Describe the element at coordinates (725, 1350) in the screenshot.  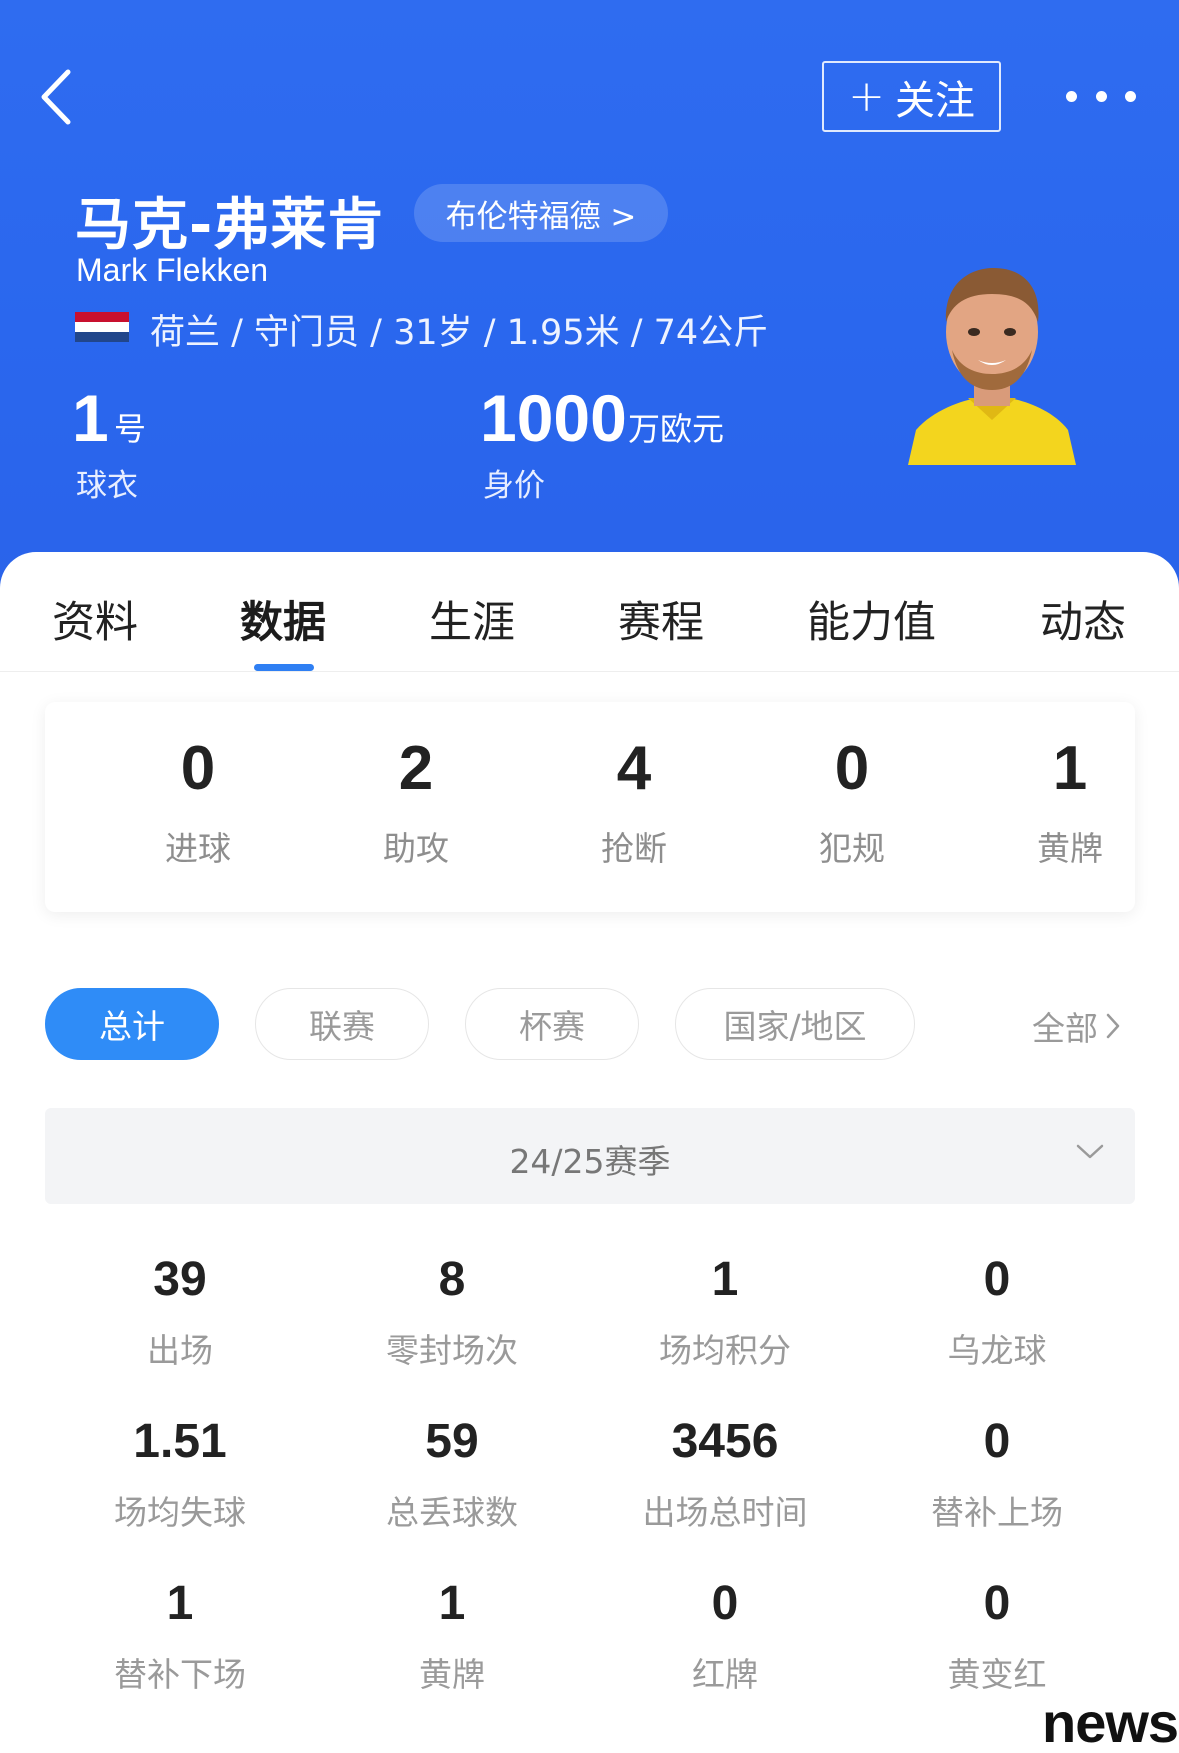
I see `stat-label: 场均积分` at that location.